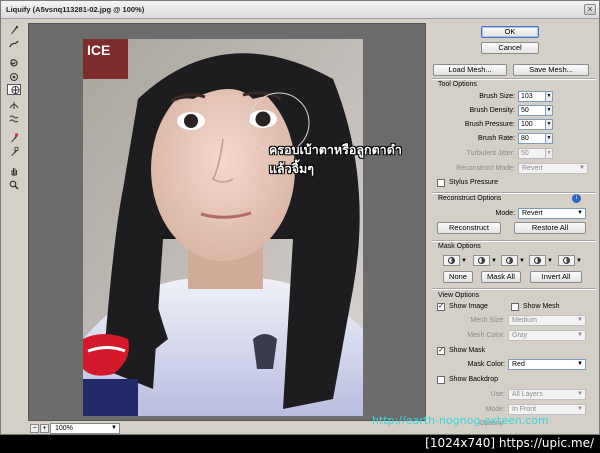 Image resolution: width=600 pixels, height=453 pixels. I want to click on invert-all-button: Invert All, so click(556, 277).